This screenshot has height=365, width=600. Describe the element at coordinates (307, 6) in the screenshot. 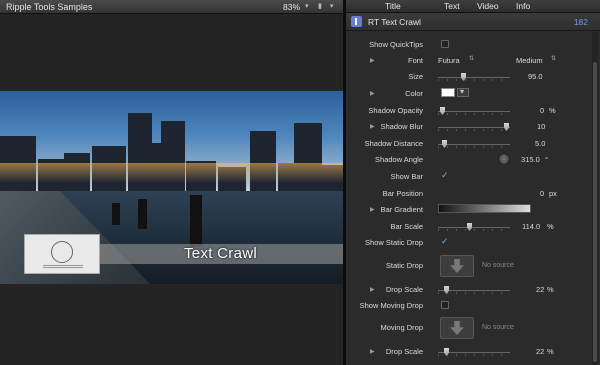

I see `zoom-dropdown-icon: ▾` at that location.